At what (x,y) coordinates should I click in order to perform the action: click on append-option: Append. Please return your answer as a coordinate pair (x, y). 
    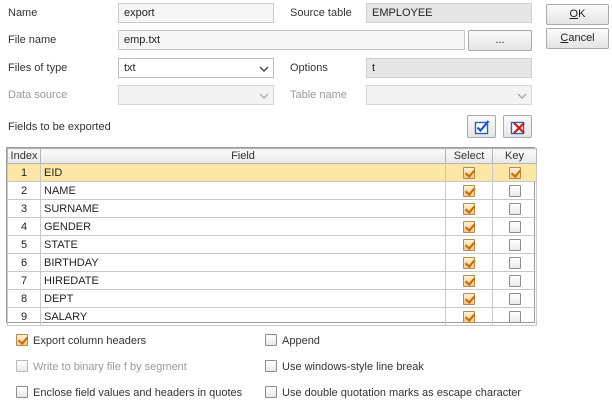
    Looking at the image, I should click on (292, 342).